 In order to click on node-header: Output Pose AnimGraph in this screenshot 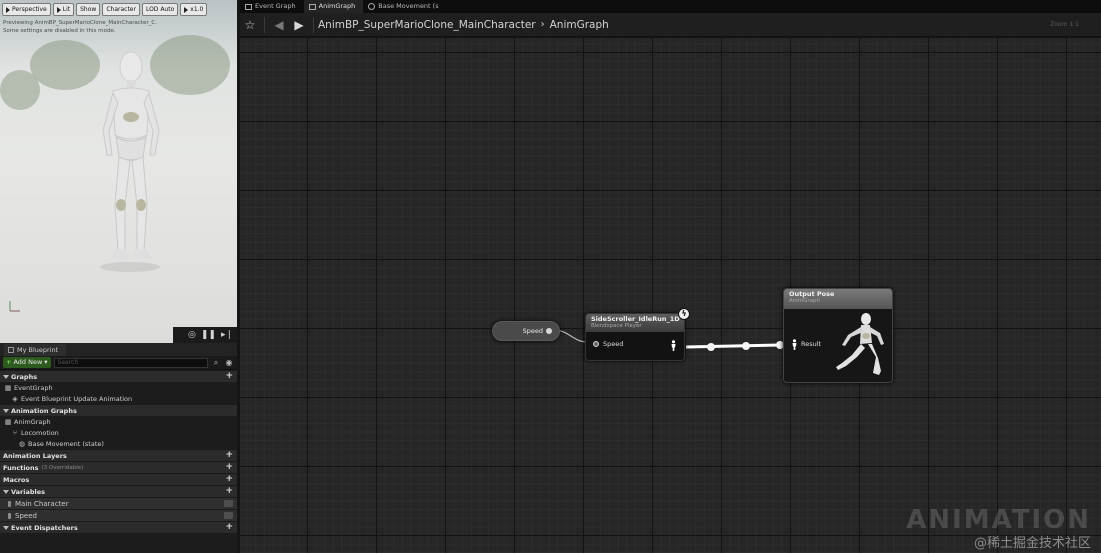, I will do `click(838, 299)`.